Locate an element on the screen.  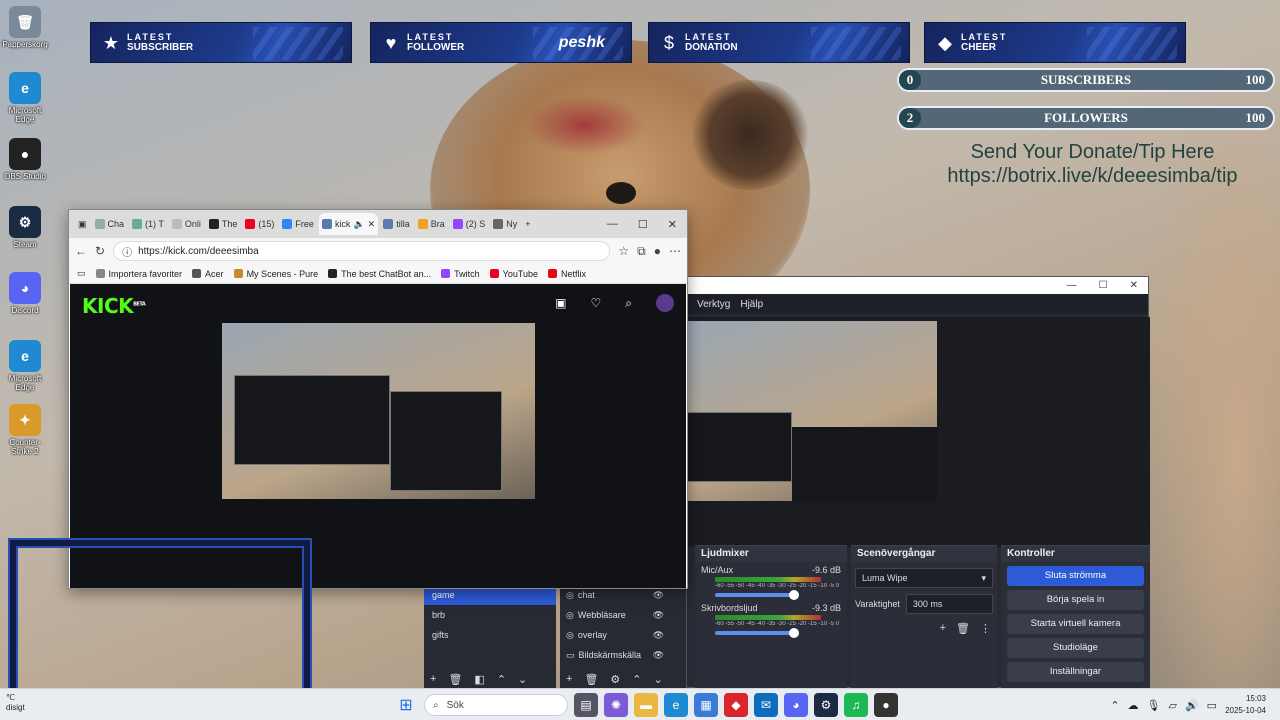
stream-player is located at coordinates (378, 411).